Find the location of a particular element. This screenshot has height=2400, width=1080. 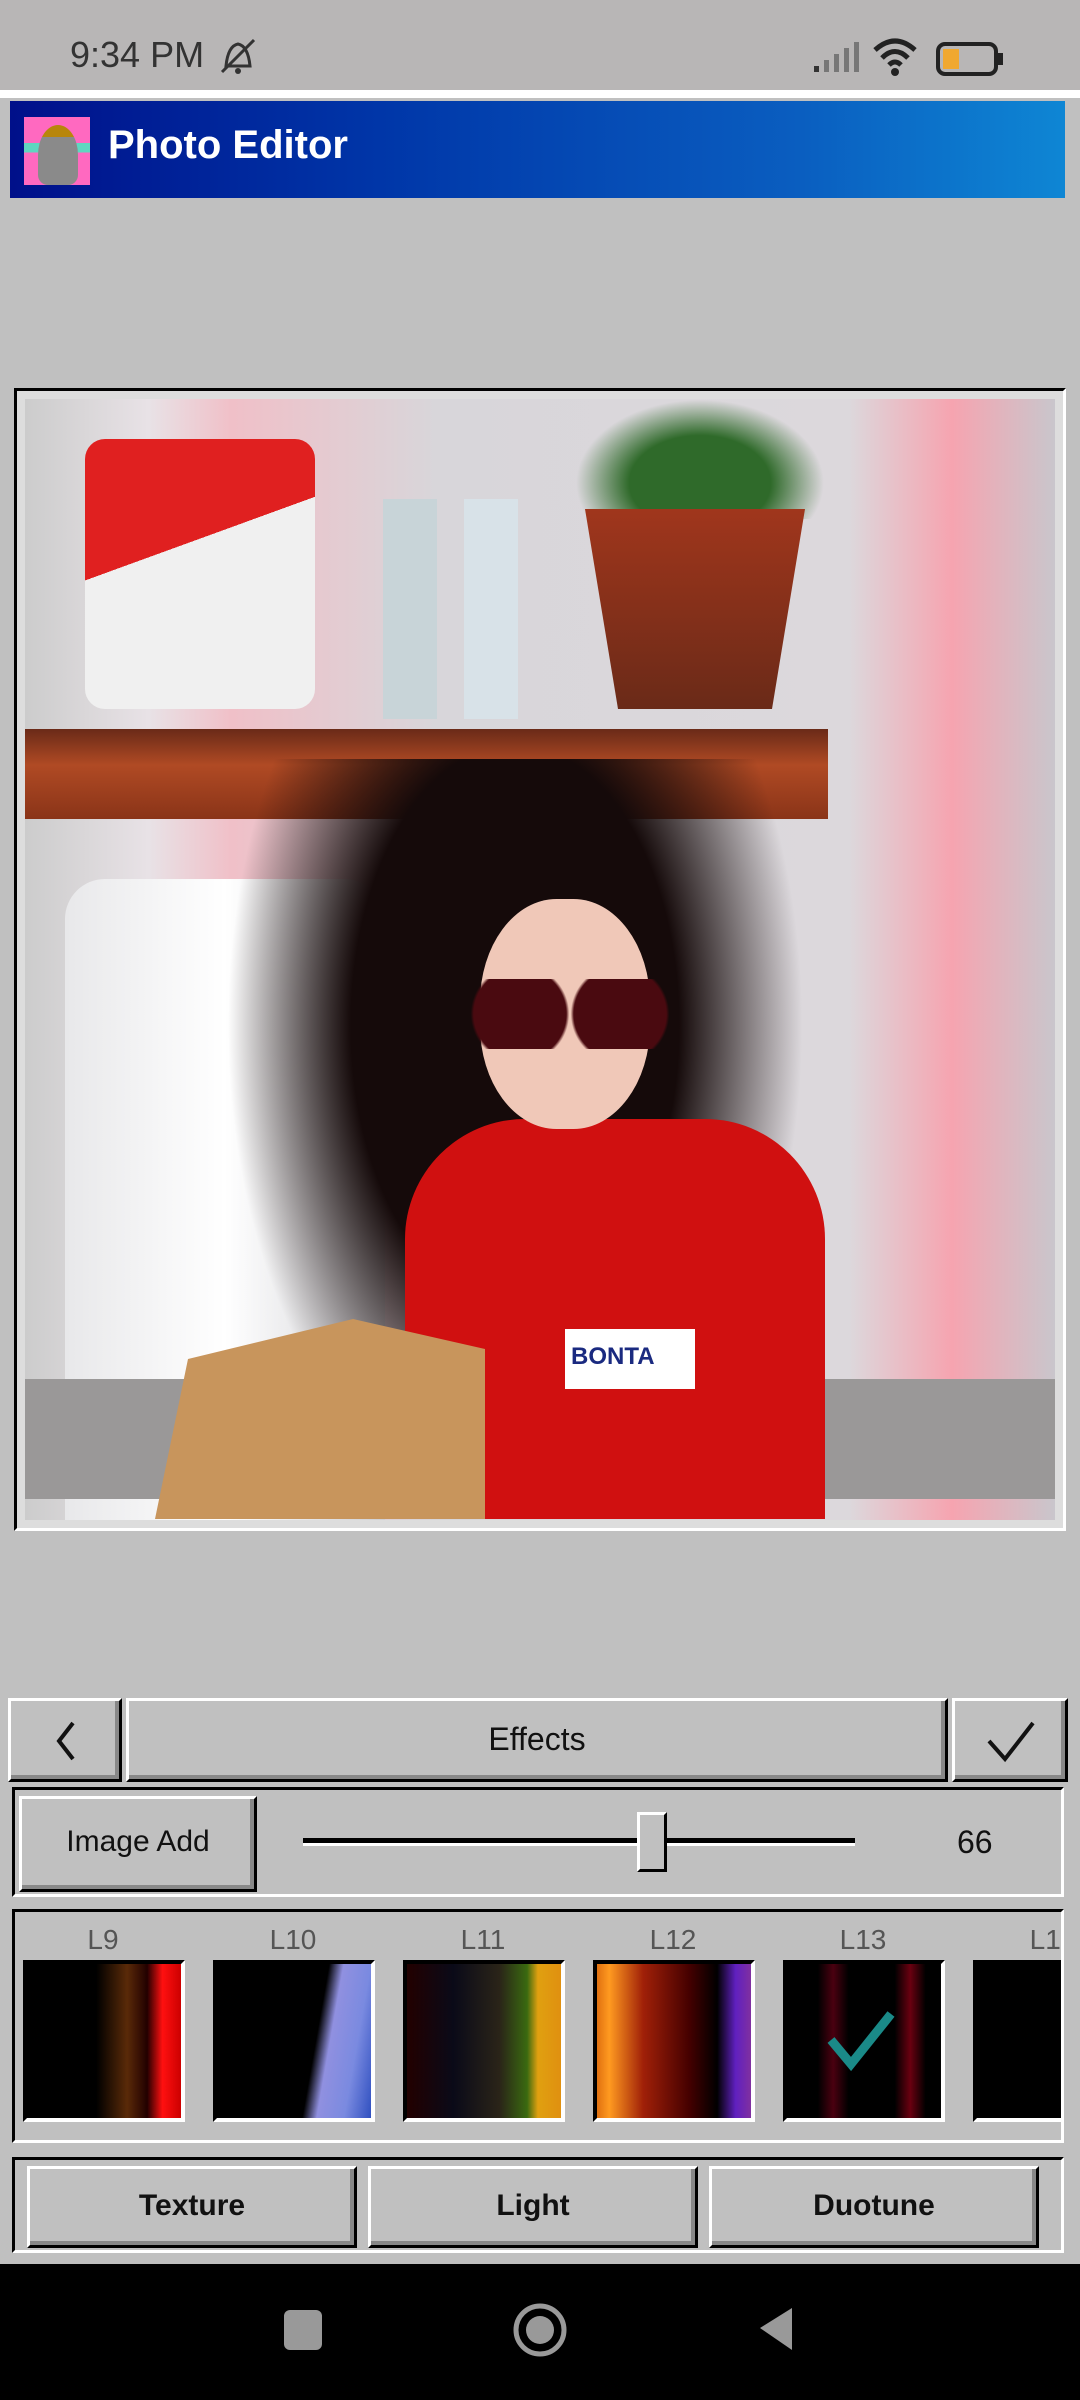

battery-icon is located at coordinates (969, 59).